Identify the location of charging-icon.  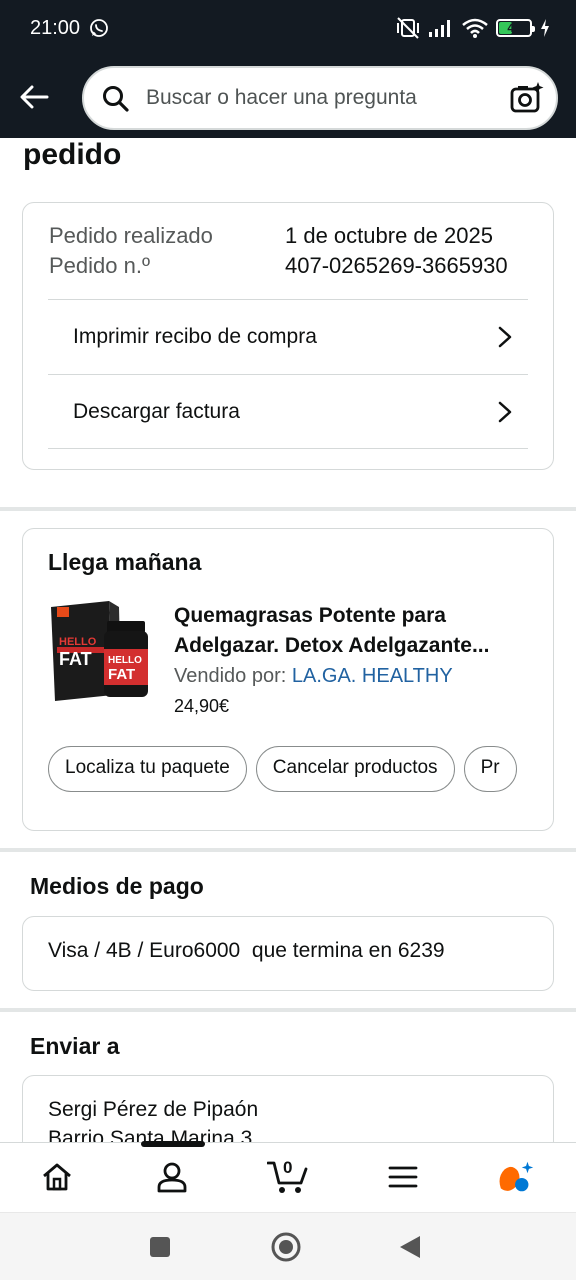
(545, 28).